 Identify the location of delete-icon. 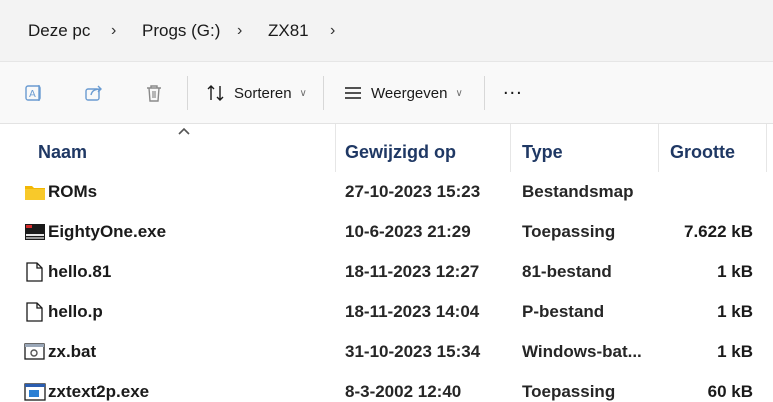
(154, 93).